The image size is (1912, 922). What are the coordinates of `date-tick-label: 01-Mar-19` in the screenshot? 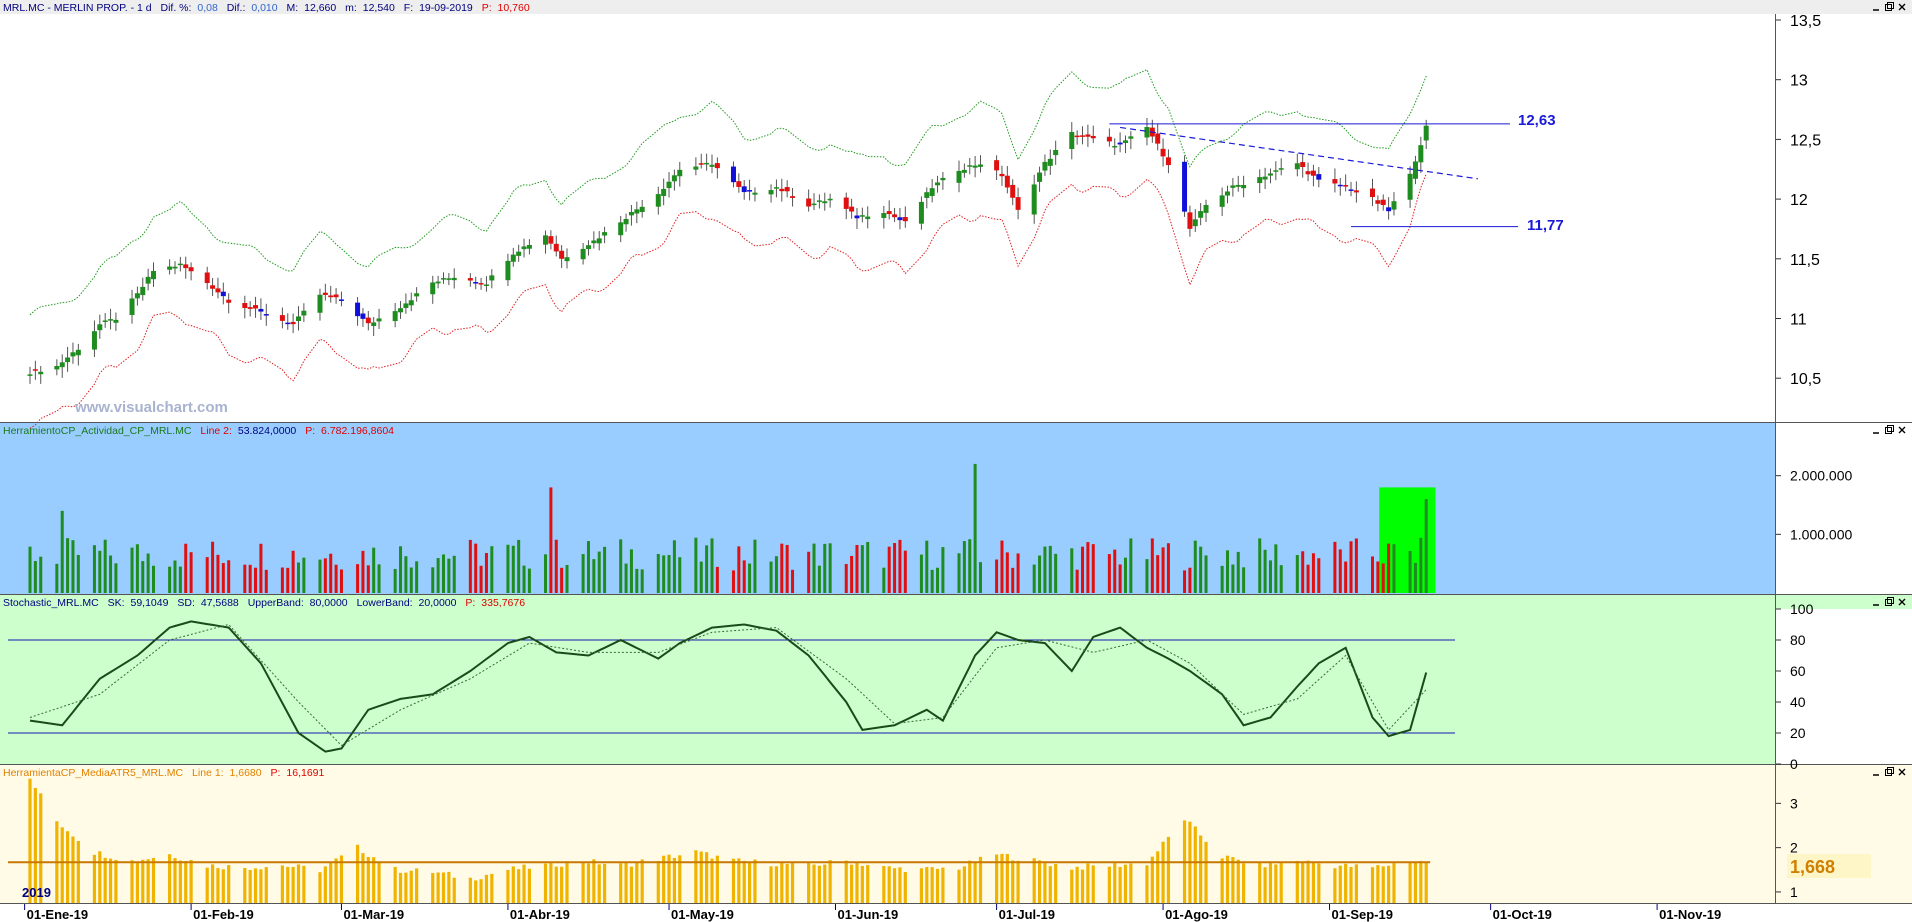 It's located at (373, 914).